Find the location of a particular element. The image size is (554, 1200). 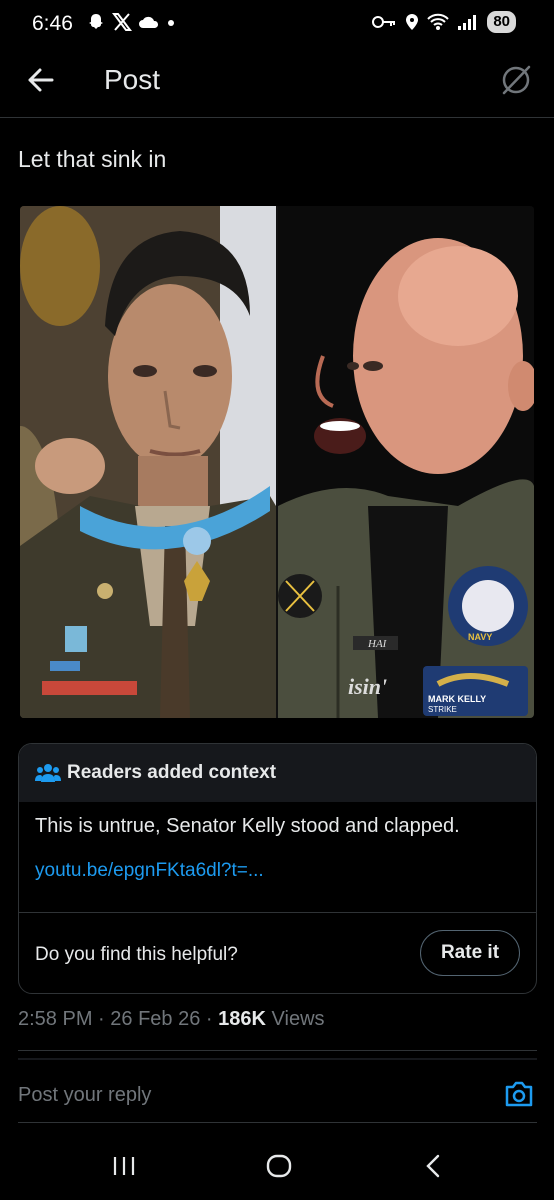

snapchat-icon is located at coordinates (96, 21).